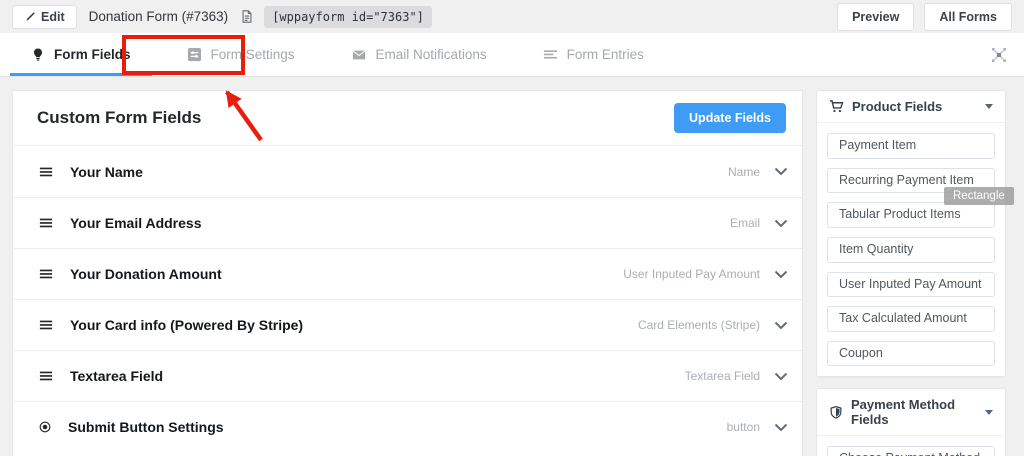 The image size is (1024, 456). What do you see at coordinates (722, 376) in the screenshot?
I see `field-type-badge: Textarea Field` at bounding box center [722, 376].